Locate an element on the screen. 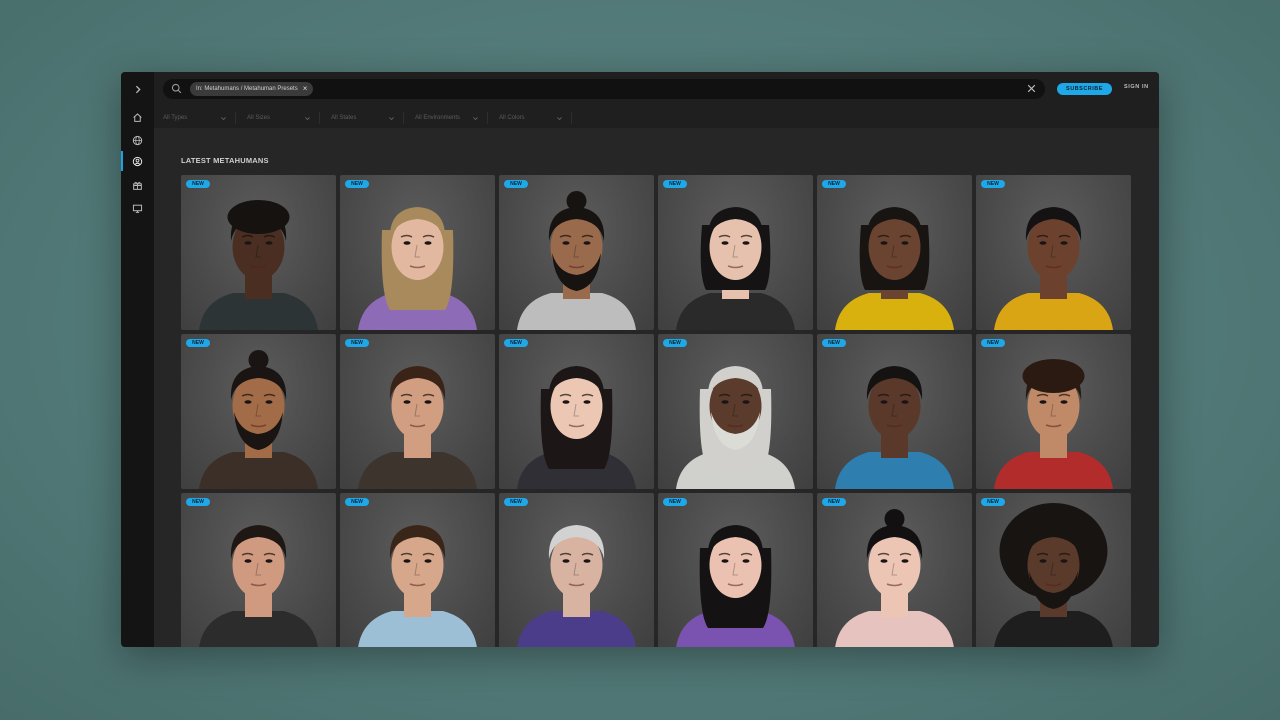 This screenshot has width=1280, height=720. filter-chip: In: Metahumans / Metahuman Presets × is located at coordinates (252, 89).